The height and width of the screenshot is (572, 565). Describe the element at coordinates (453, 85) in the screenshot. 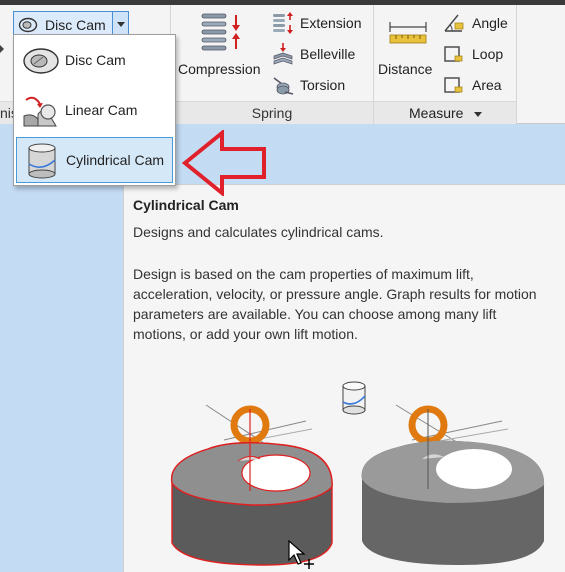

I see `area-icon` at that location.